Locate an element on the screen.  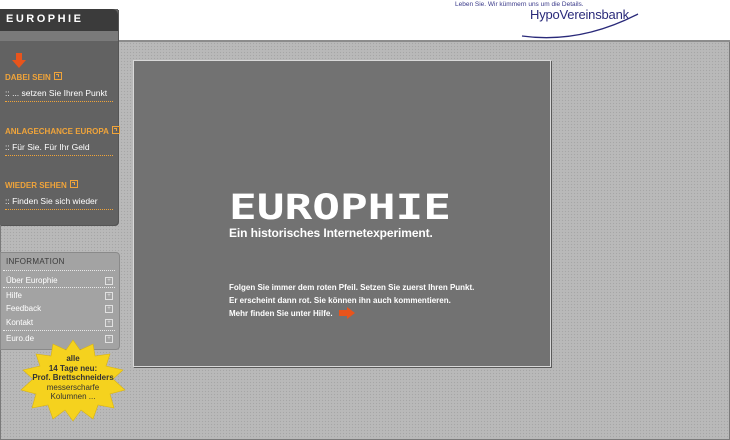
promo-line: Prof. Brettschneiders is located at coordinates (73, 377).